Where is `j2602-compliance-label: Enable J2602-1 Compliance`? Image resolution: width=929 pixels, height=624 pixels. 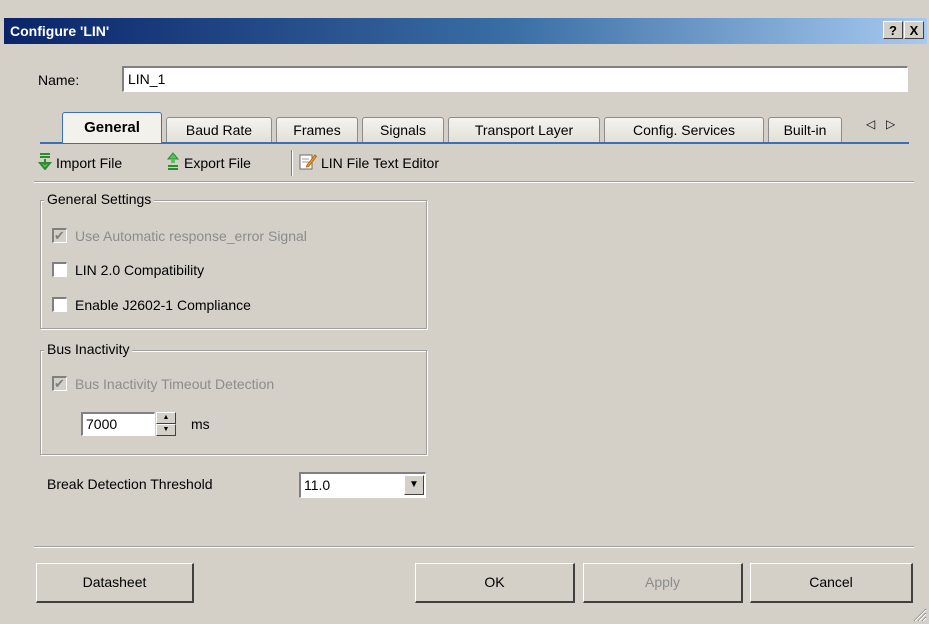
j2602-compliance-label: Enable J2602-1 Compliance is located at coordinates (163, 305).